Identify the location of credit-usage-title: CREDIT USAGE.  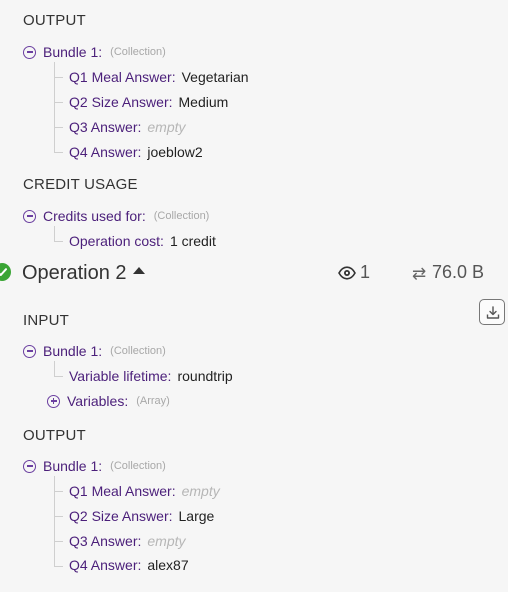
(80, 184).